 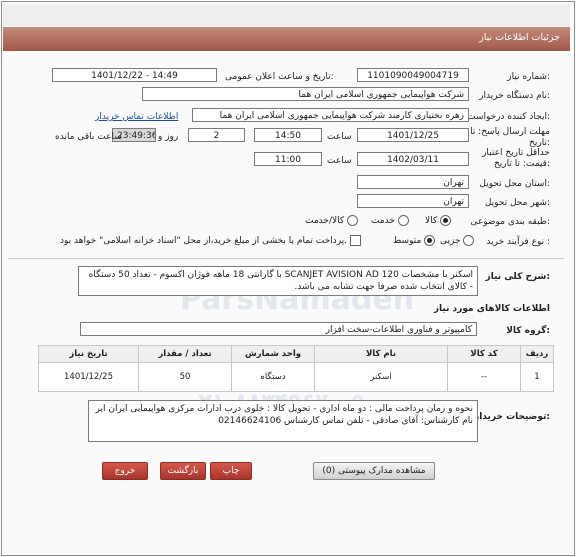 What do you see at coordinates (231, 471) in the screenshot?
I see `print-button: چاپ` at bounding box center [231, 471].